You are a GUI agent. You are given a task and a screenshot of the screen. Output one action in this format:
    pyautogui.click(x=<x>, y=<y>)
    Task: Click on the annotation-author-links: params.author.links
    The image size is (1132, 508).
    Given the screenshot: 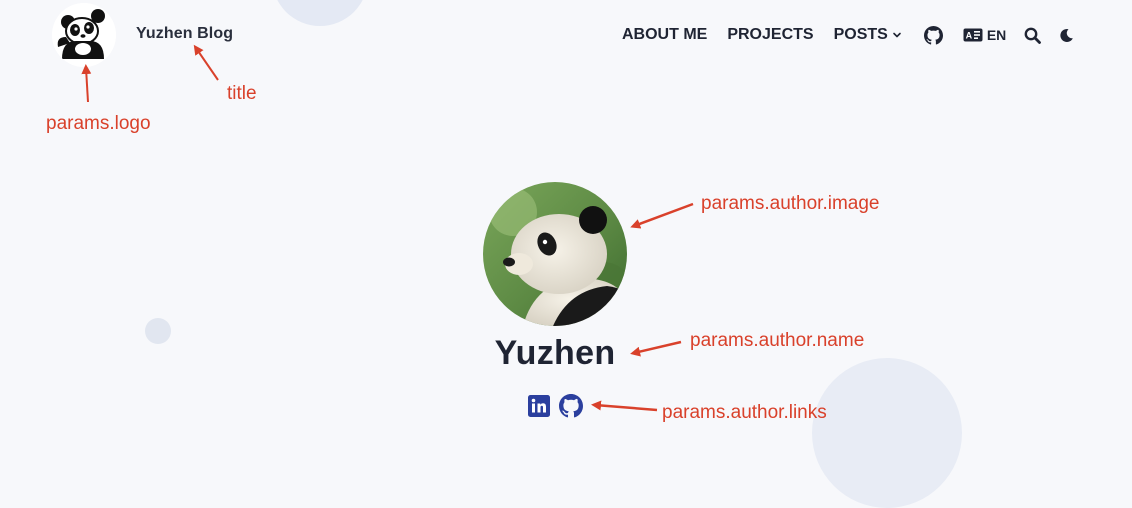 What is the action you would take?
    pyautogui.click(x=744, y=412)
    